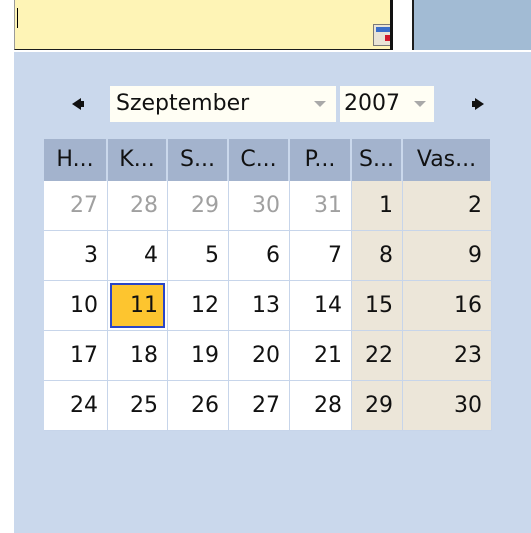 The height and width of the screenshot is (533, 531). I want to click on week-row: 3 4 5 6 7 8 9, so click(268, 256).